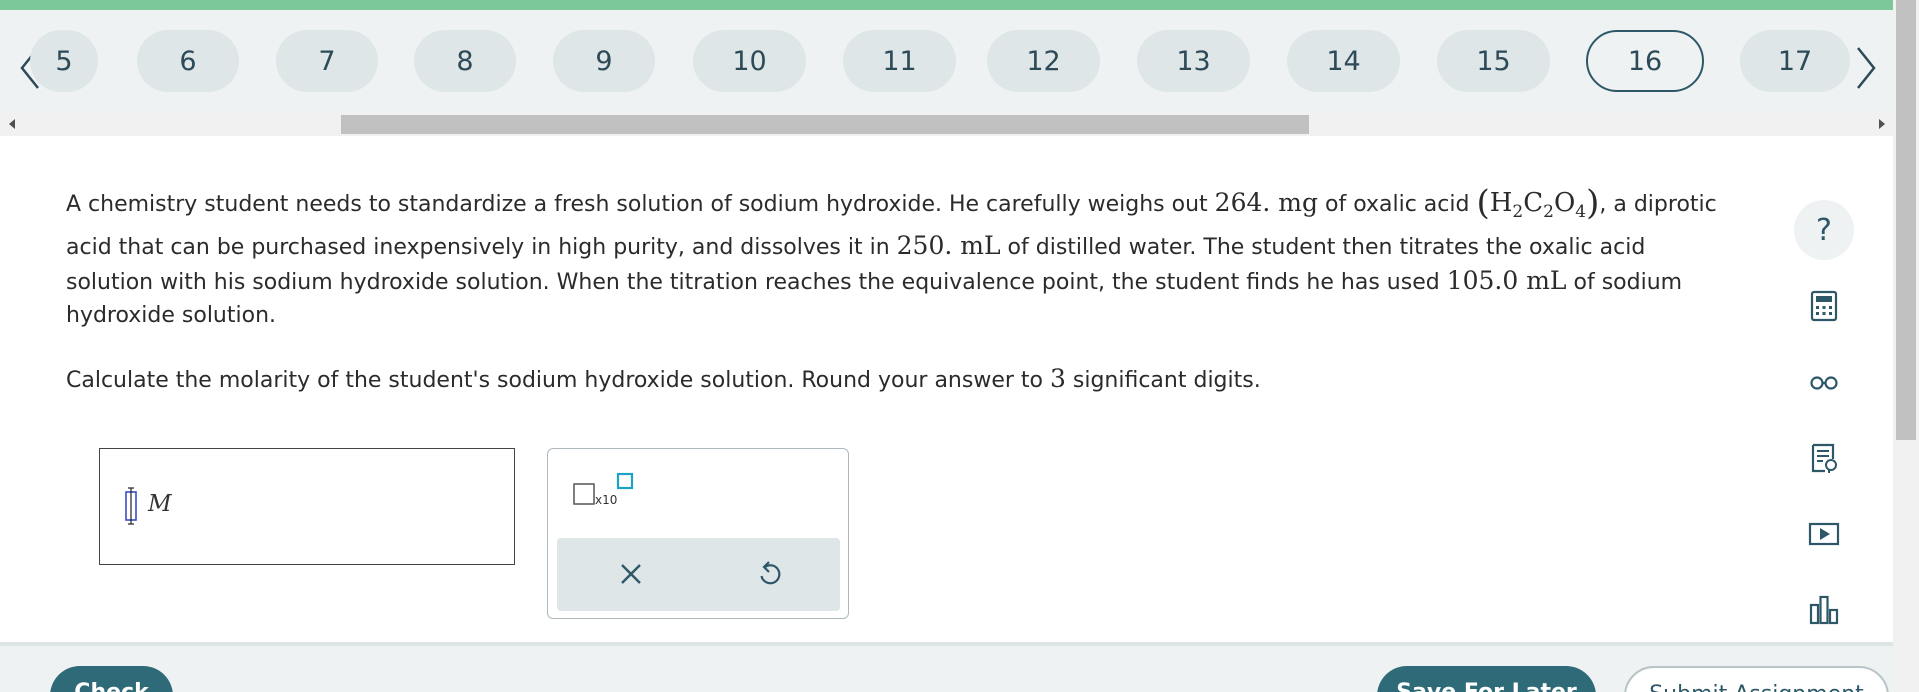 The image size is (1919, 692). What do you see at coordinates (1882, 124) in the screenshot?
I see `scroll-right-arrow-icon` at bounding box center [1882, 124].